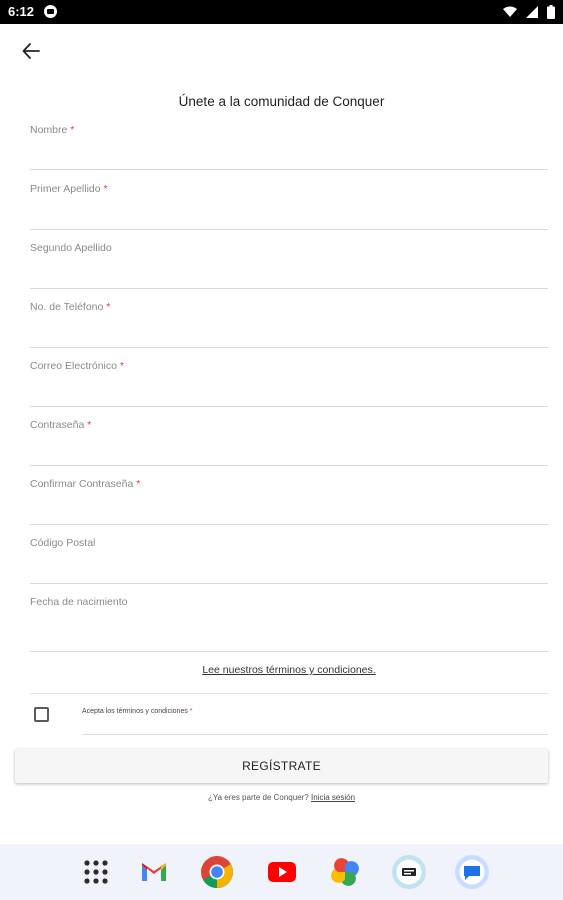  What do you see at coordinates (154, 872) in the screenshot?
I see `gmail-icon` at bounding box center [154, 872].